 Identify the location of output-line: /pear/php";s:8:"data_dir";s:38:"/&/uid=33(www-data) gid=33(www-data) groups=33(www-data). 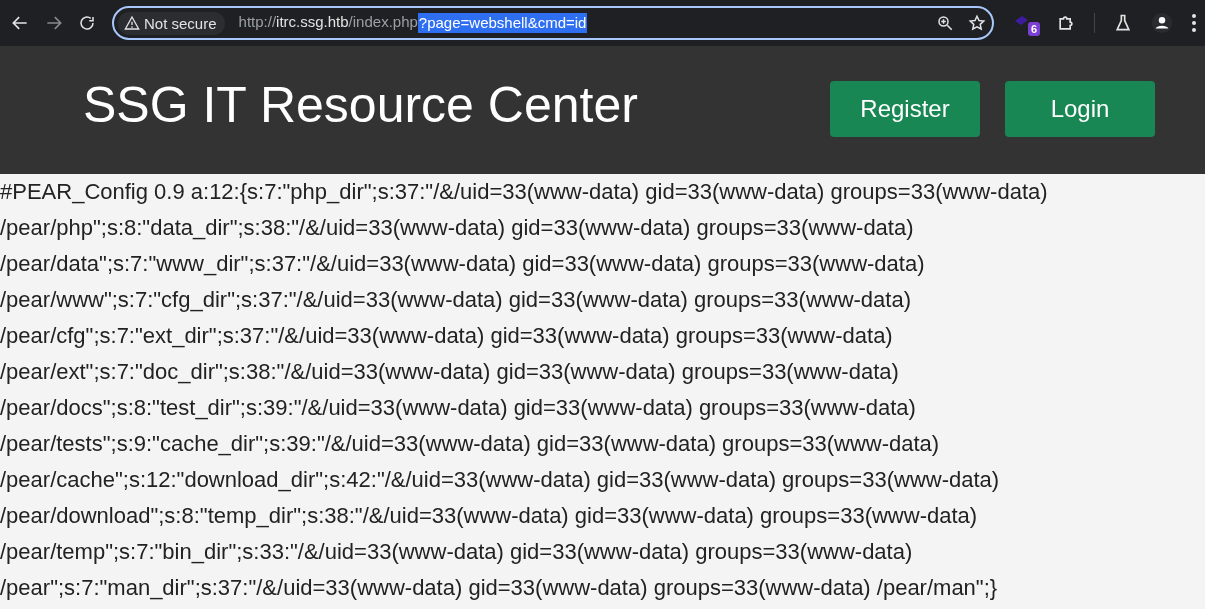
(457, 228).